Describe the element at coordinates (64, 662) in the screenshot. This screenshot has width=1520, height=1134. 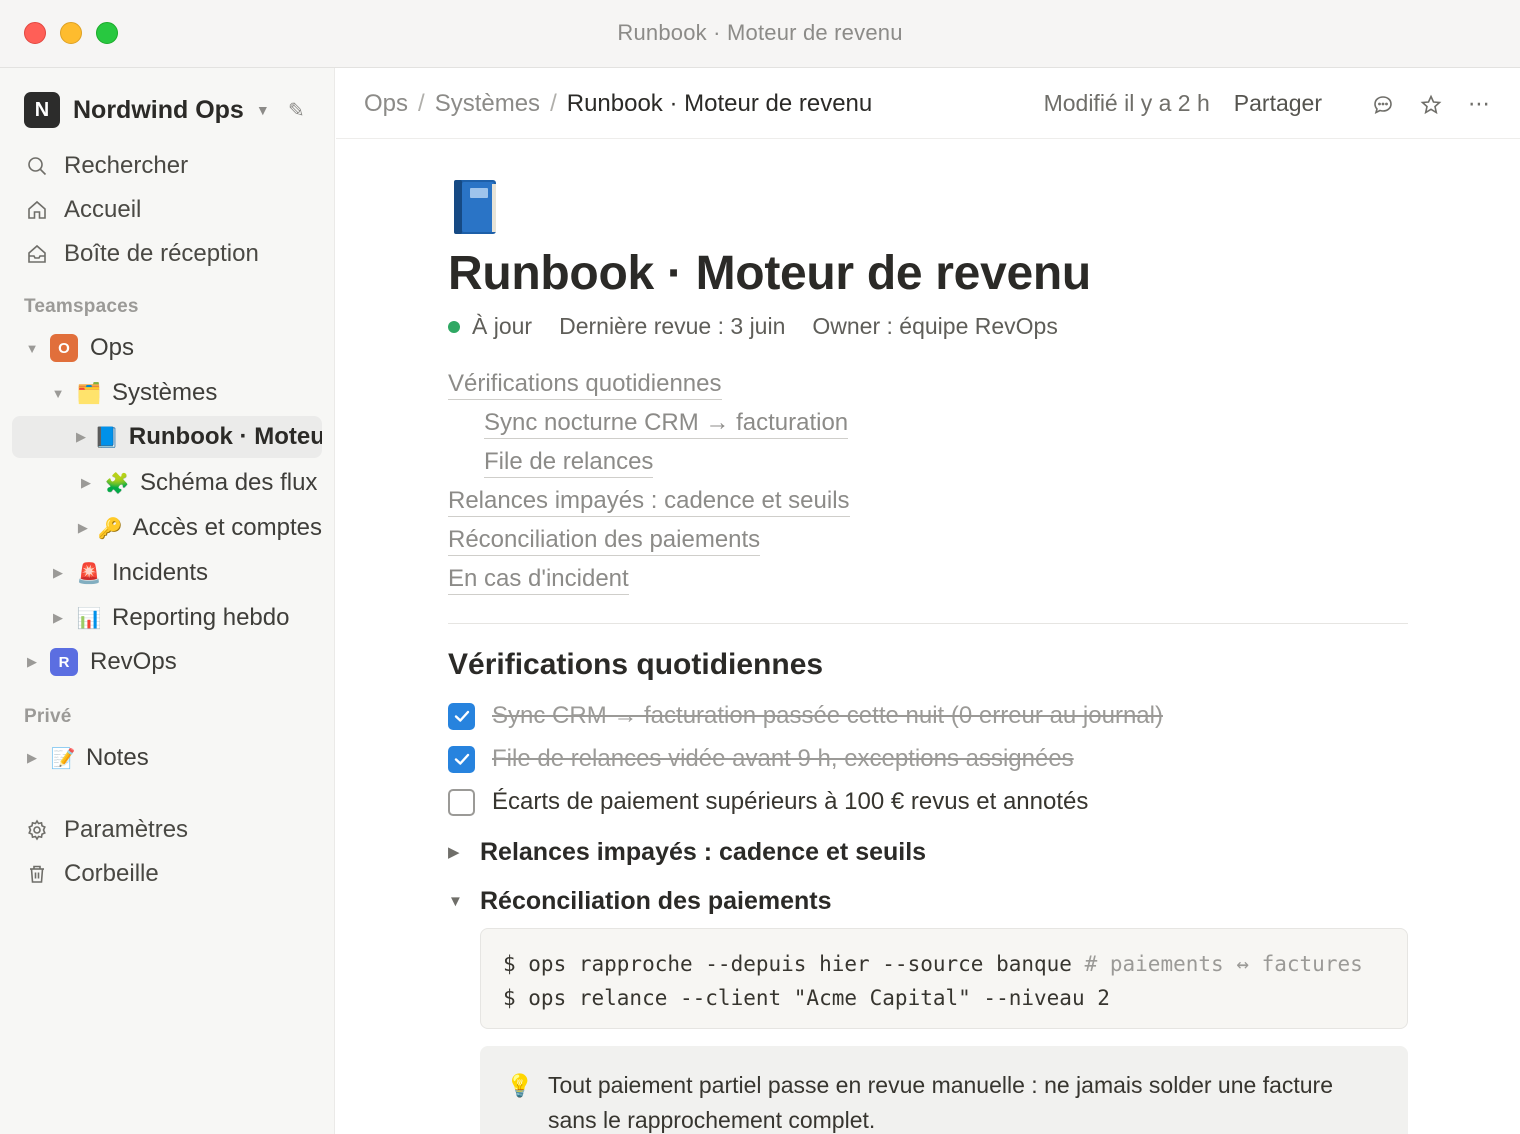
I see `teamspace-badge: R` at that location.